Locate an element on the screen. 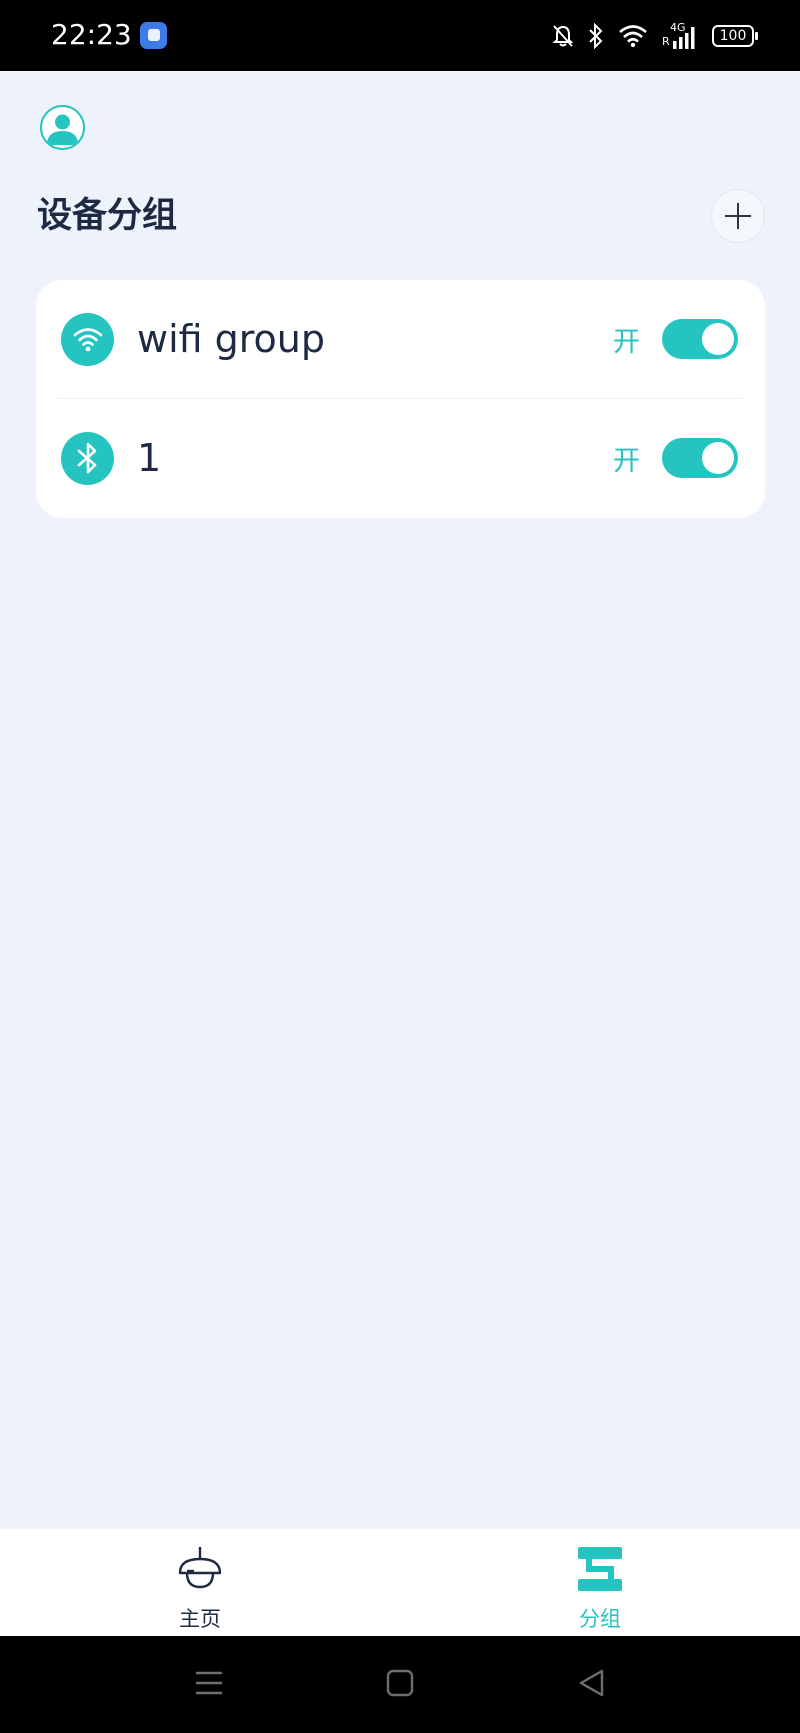 This screenshot has width=800, height=1733. group-name: 1 is located at coordinates (149, 458).